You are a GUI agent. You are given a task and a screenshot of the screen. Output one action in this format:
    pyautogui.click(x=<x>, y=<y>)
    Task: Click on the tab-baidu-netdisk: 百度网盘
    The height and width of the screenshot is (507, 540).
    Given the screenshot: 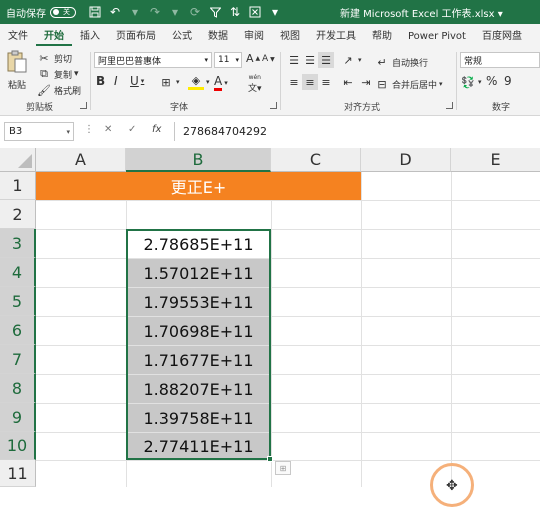 What is the action you would take?
    pyautogui.click(x=502, y=36)
    